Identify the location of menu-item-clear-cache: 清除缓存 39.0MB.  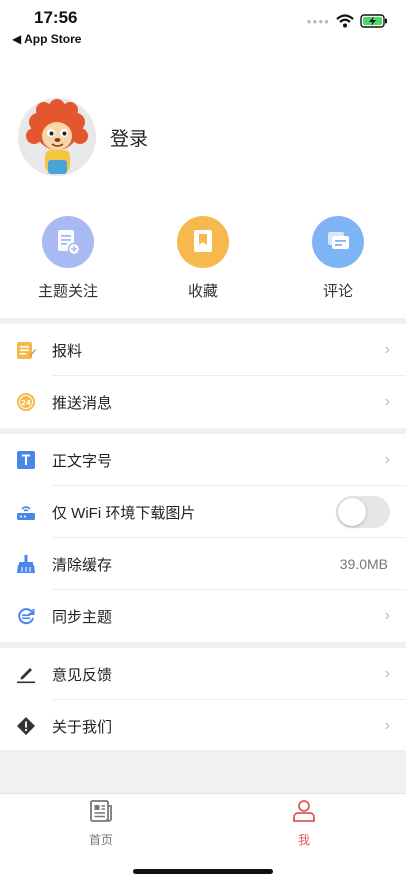
(203, 564).